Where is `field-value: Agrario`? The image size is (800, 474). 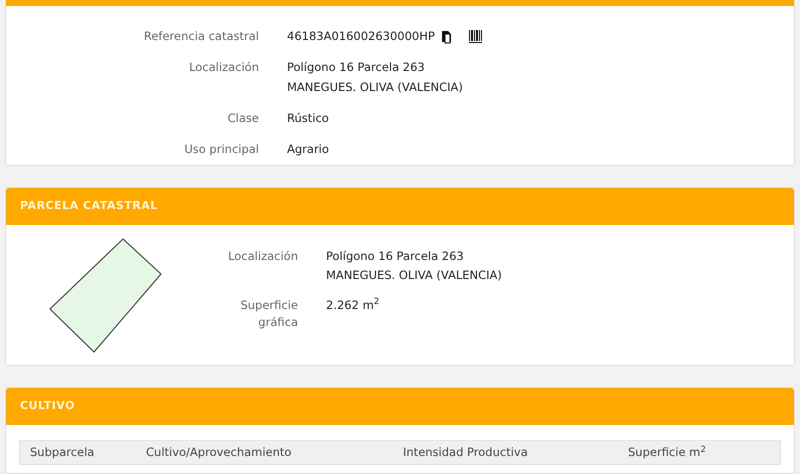 field-value: Agrario is located at coordinates (308, 149).